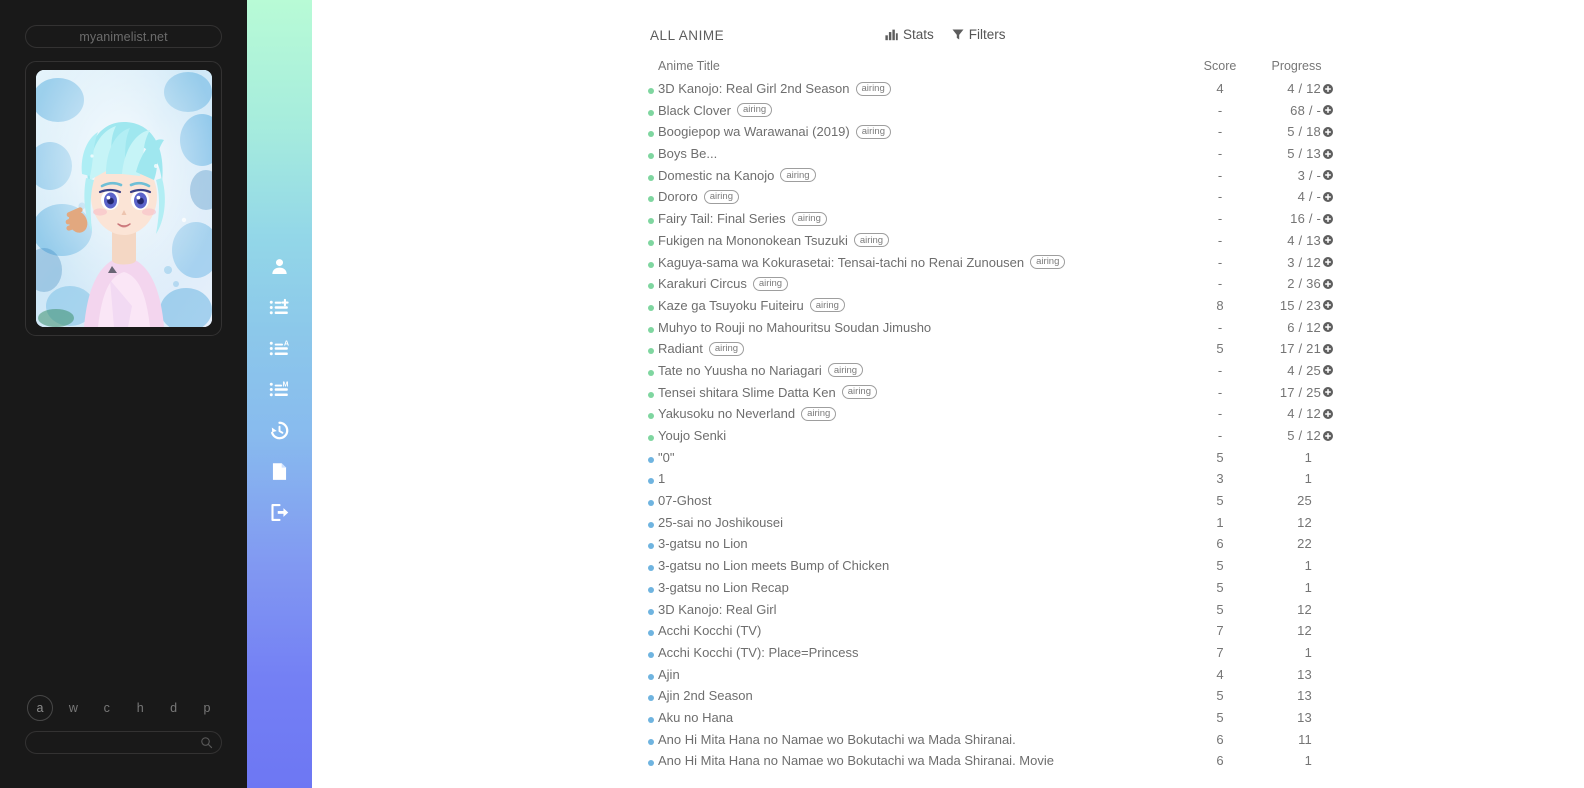 Image resolution: width=1584 pixels, height=788 pixels. I want to click on table-row: Yakusoku no Neverland airing - 4 / 12, so click(948, 416).